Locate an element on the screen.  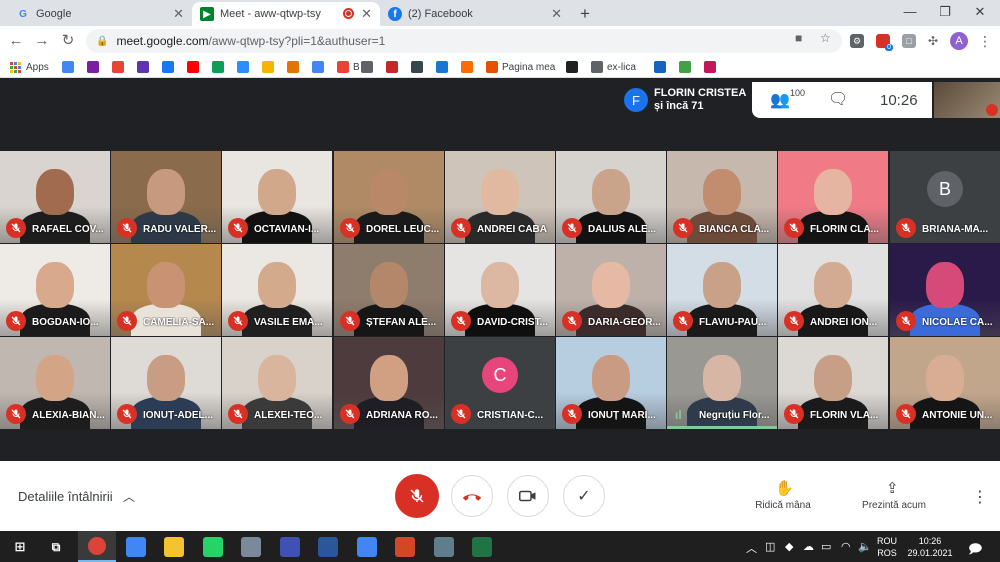
camera-icon: ■ is located at coordinates (798, 38).